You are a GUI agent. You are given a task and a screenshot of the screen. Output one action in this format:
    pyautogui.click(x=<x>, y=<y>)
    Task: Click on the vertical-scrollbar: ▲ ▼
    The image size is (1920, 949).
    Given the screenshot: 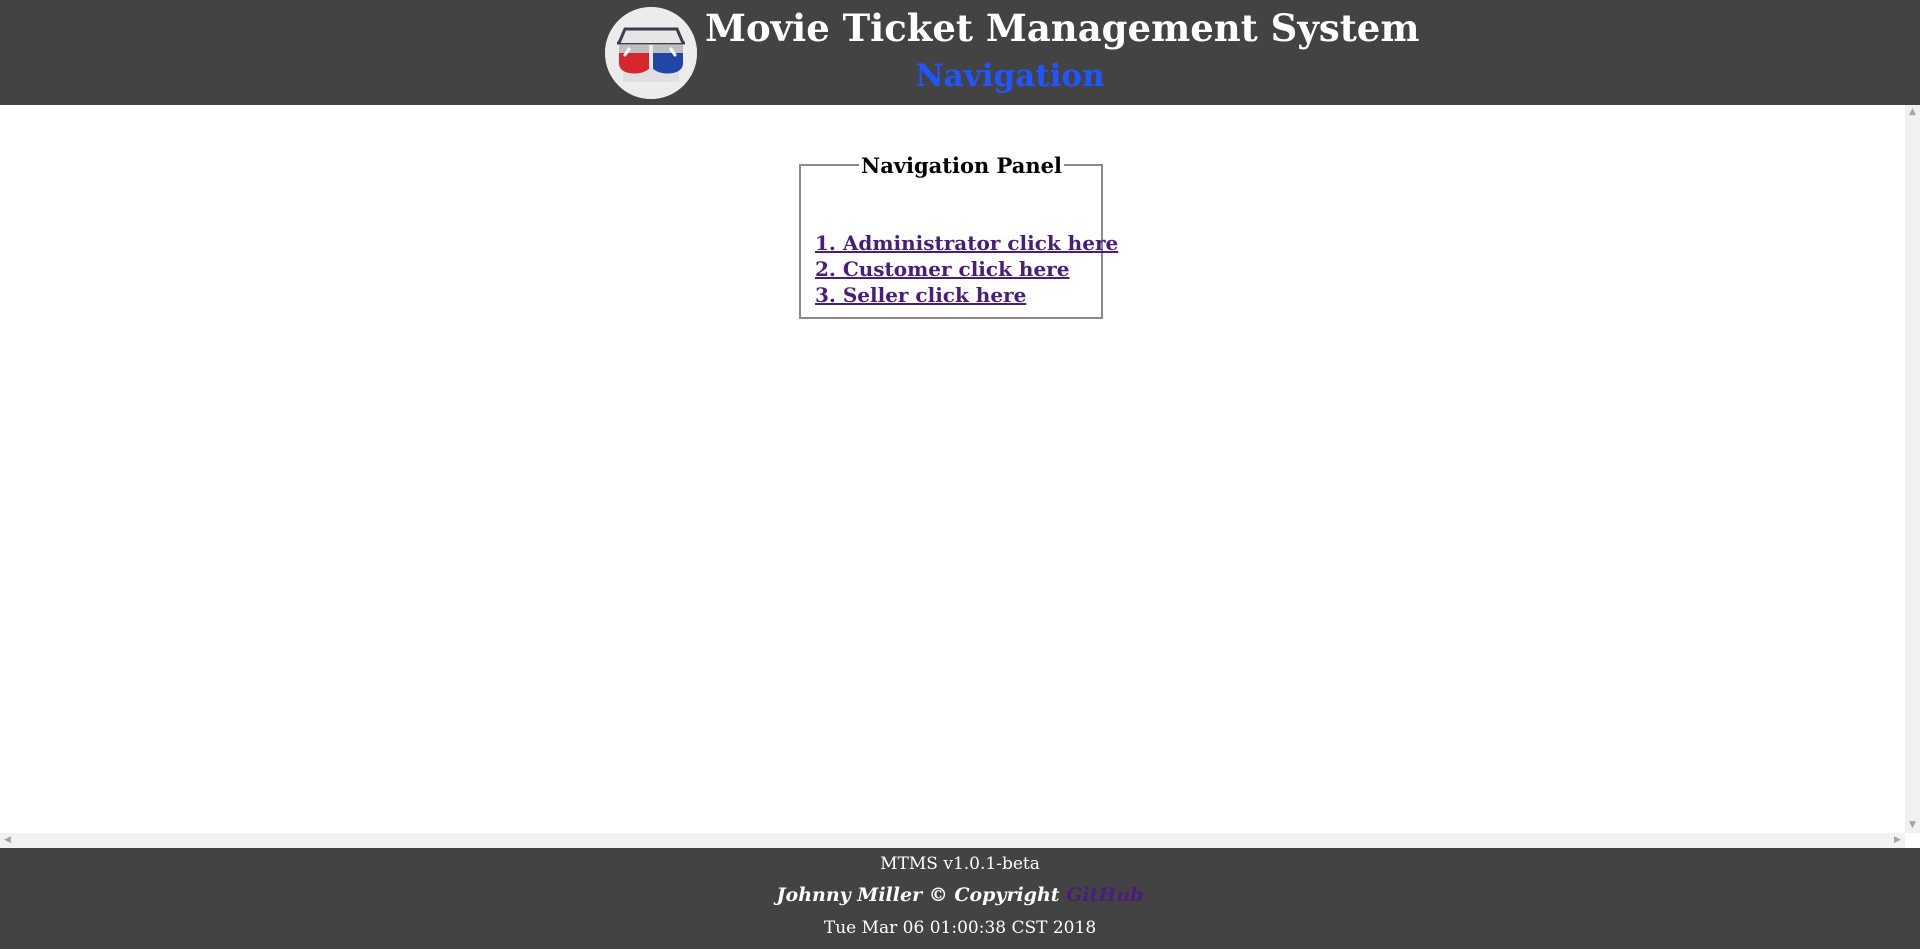 What is the action you would take?
    pyautogui.click(x=1912, y=469)
    